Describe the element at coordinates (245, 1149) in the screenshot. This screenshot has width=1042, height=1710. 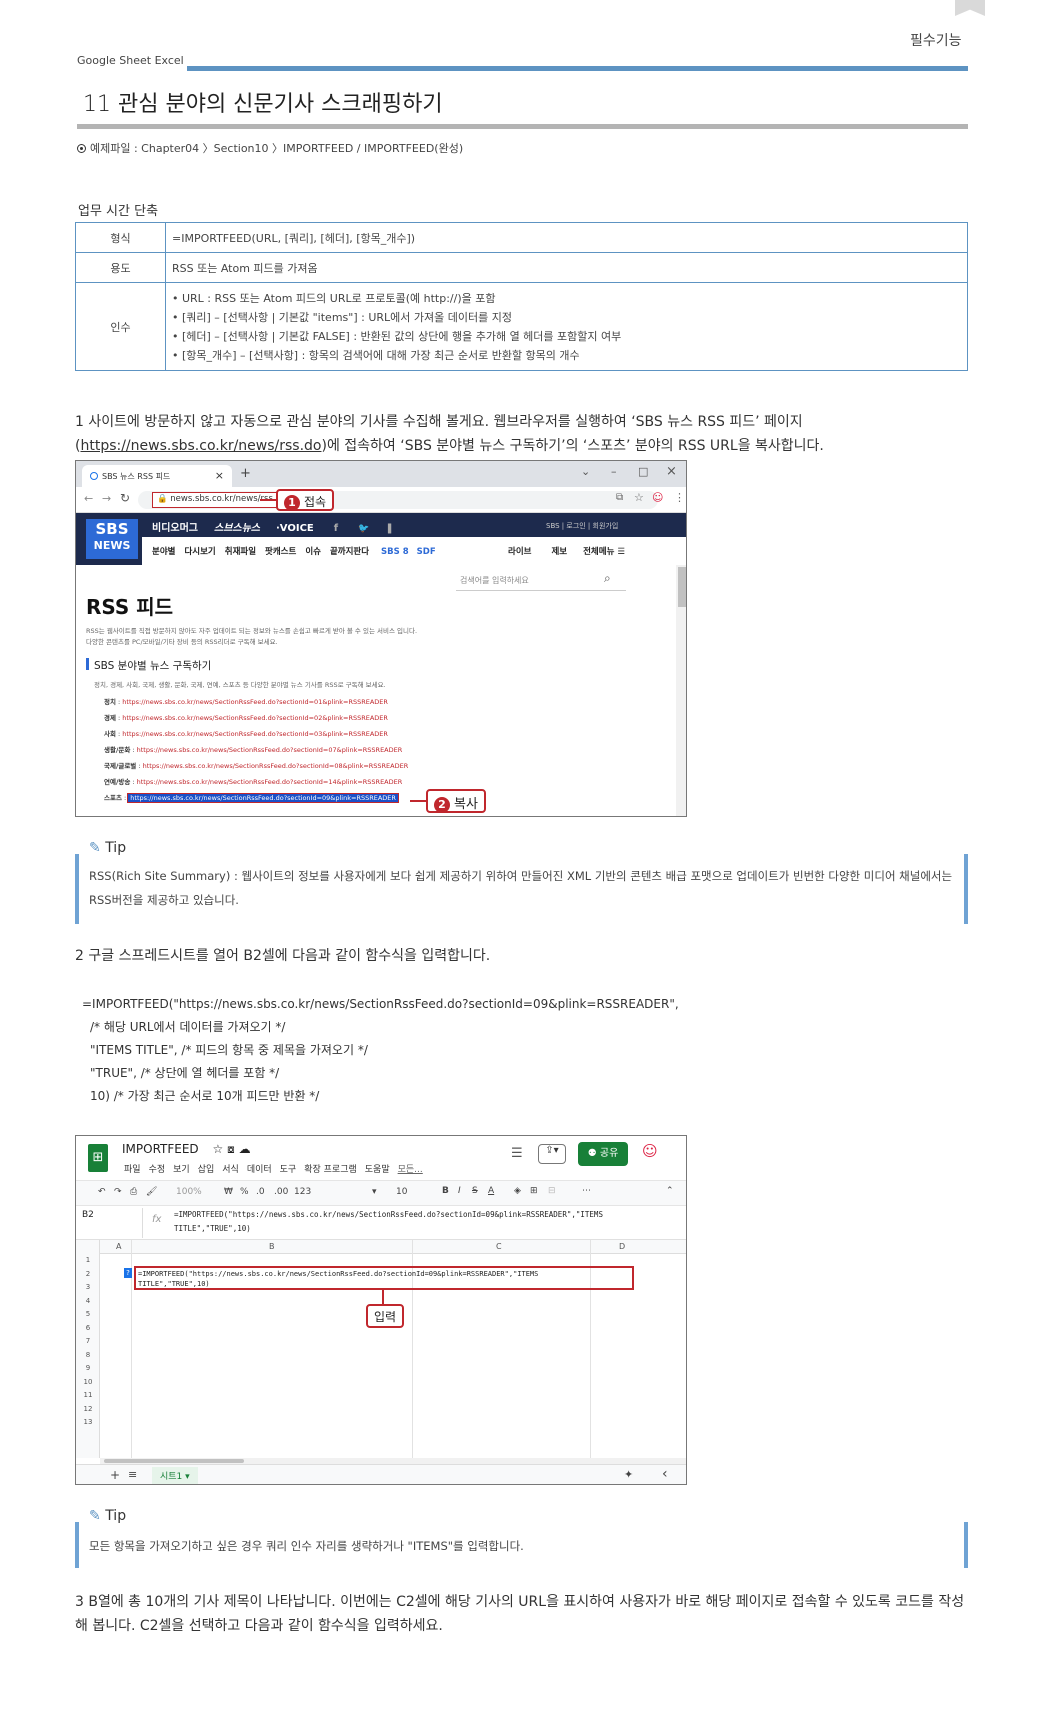
I see `cloud-icon: ☁` at that location.